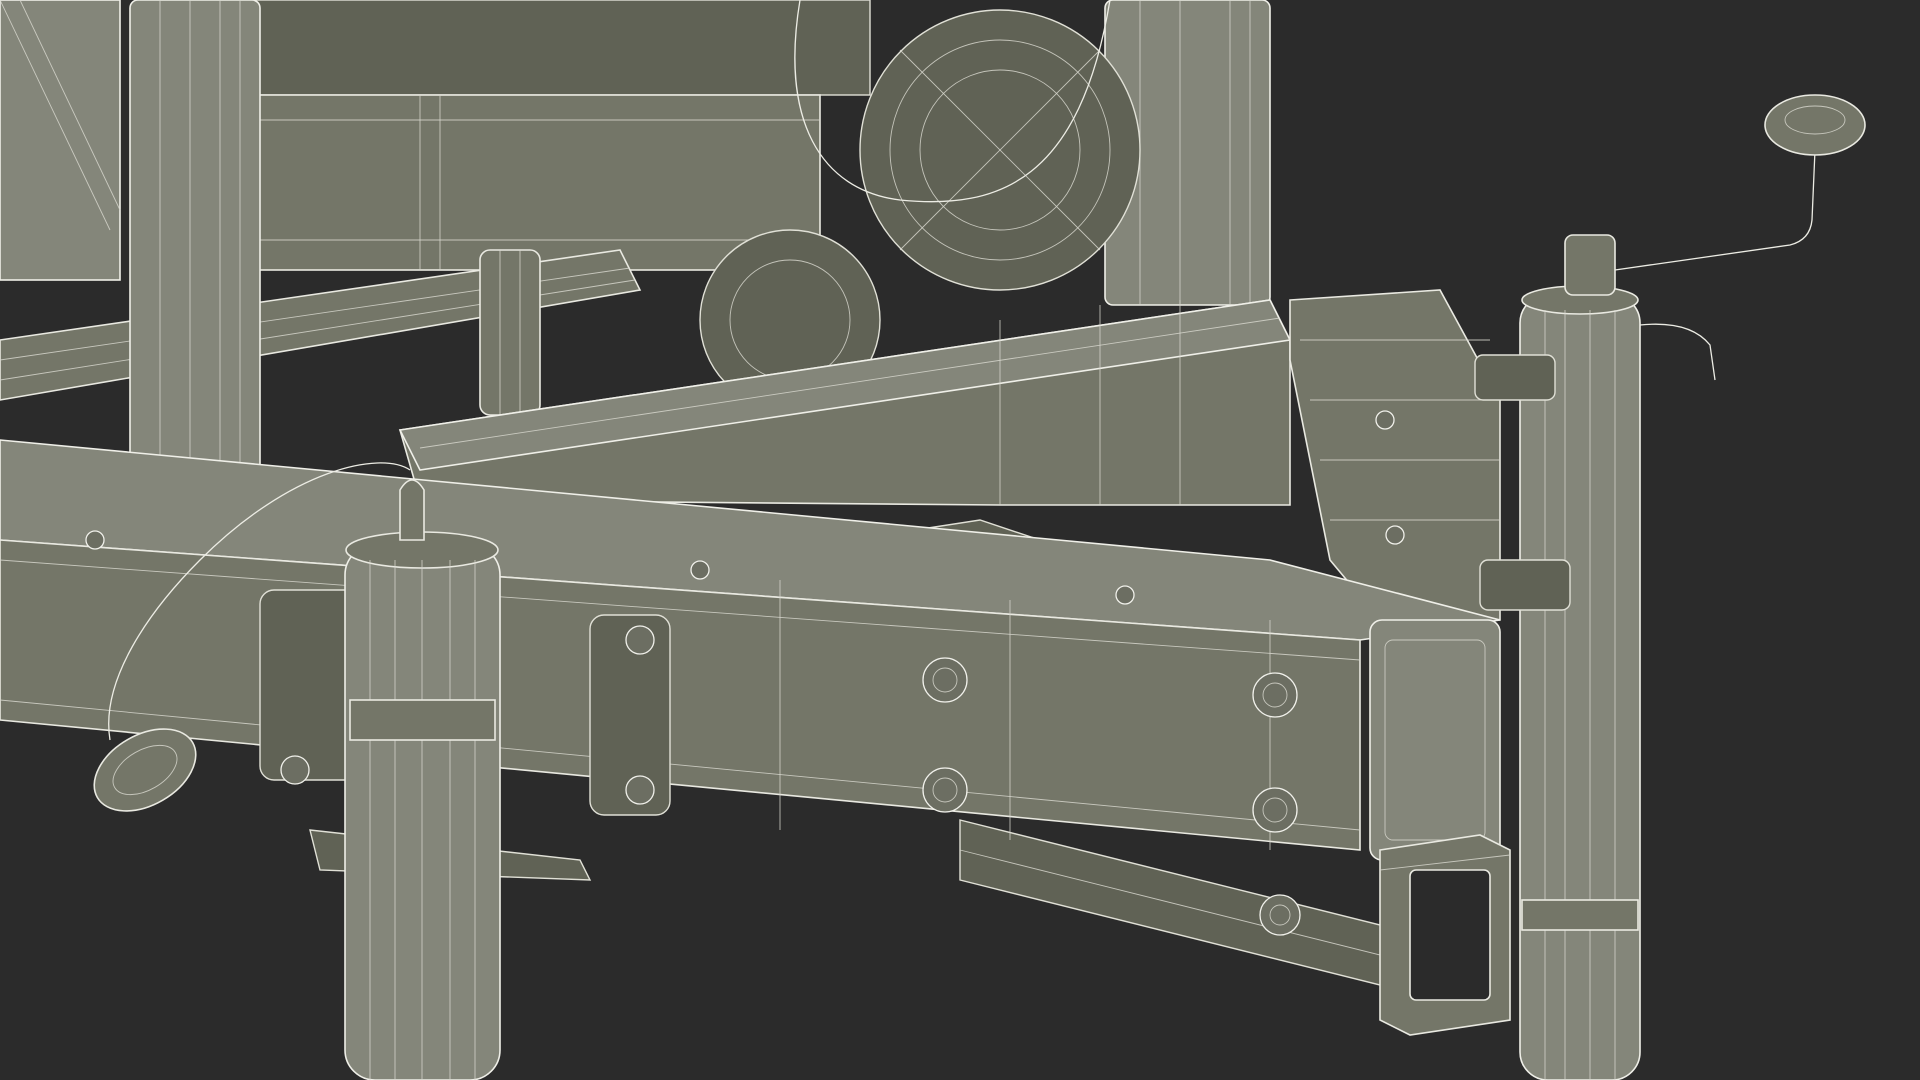  Describe the element at coordinates (1445, 935) in the screenshot. I see `hitch-receiver` at that location.